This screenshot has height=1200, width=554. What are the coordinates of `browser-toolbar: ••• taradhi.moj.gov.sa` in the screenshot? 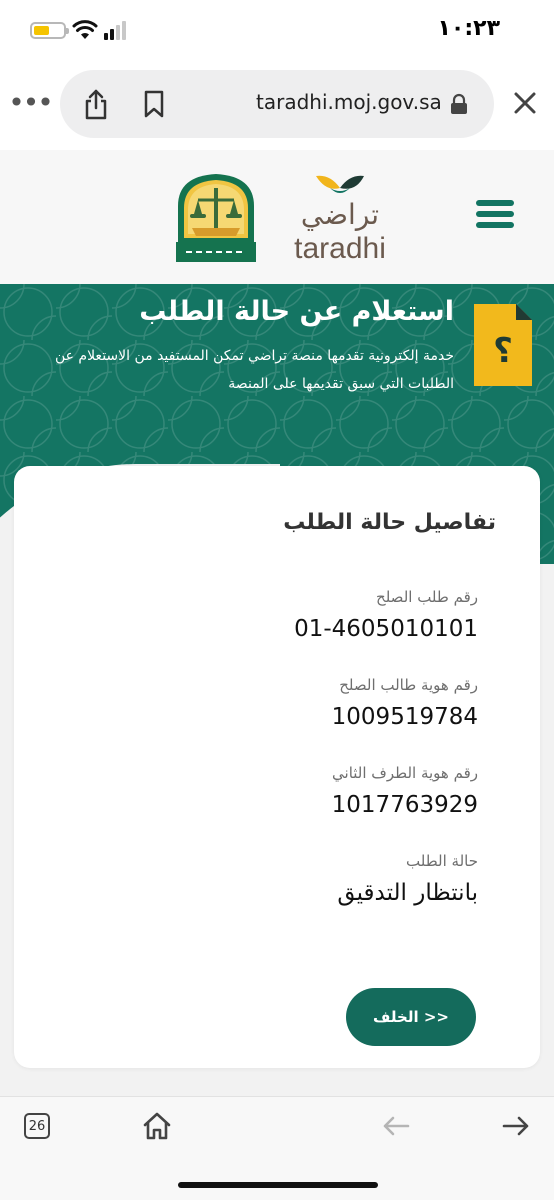 It's located at (277, 105).